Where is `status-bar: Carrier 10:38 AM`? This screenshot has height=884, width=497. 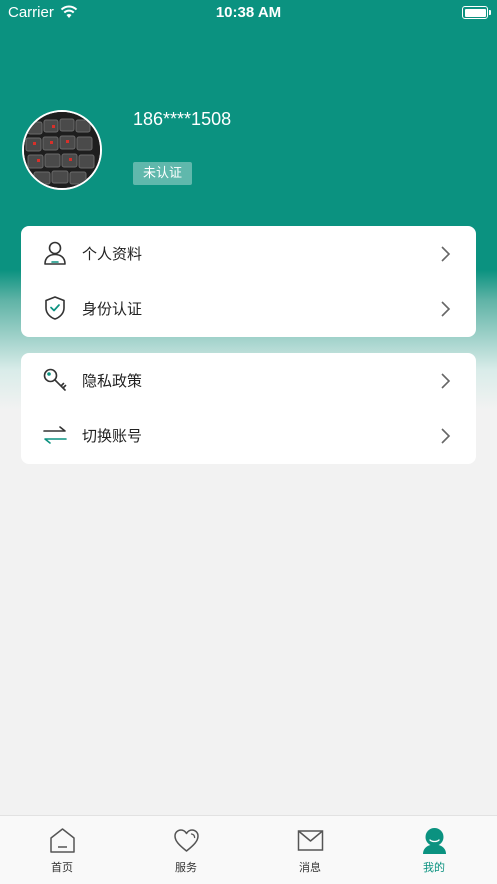 status-bar: Carrier 10:38 AM is located at coordinates (248, 13).